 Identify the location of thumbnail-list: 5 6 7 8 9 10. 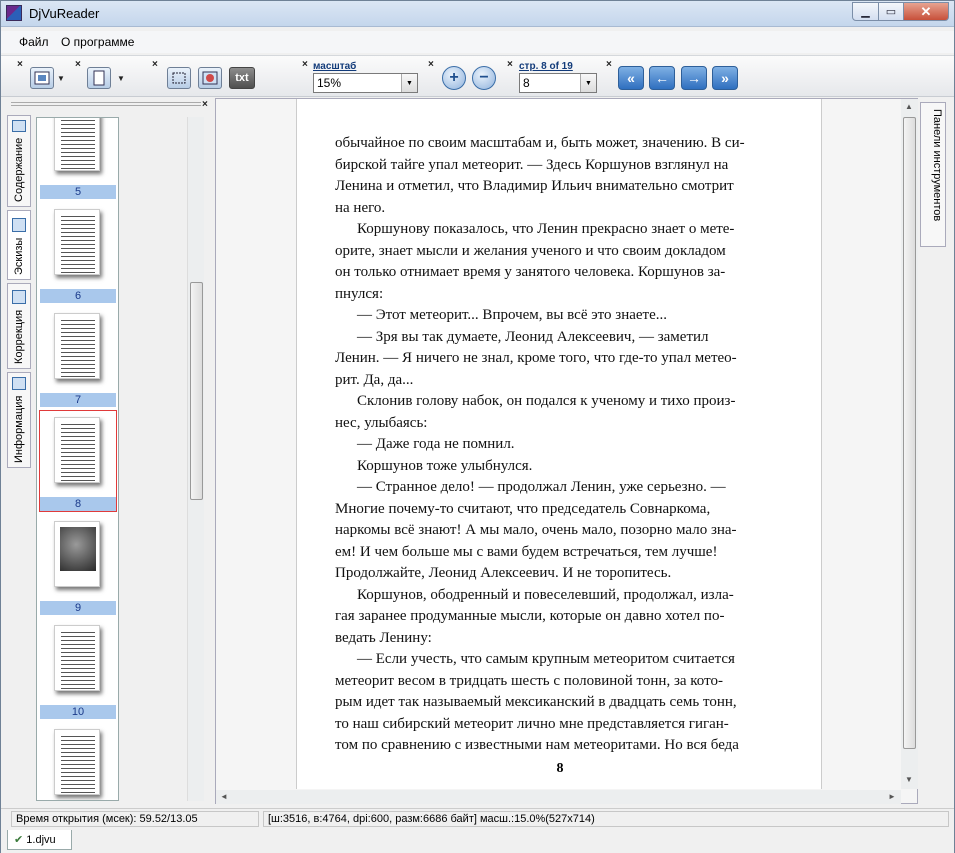
(77, 459).